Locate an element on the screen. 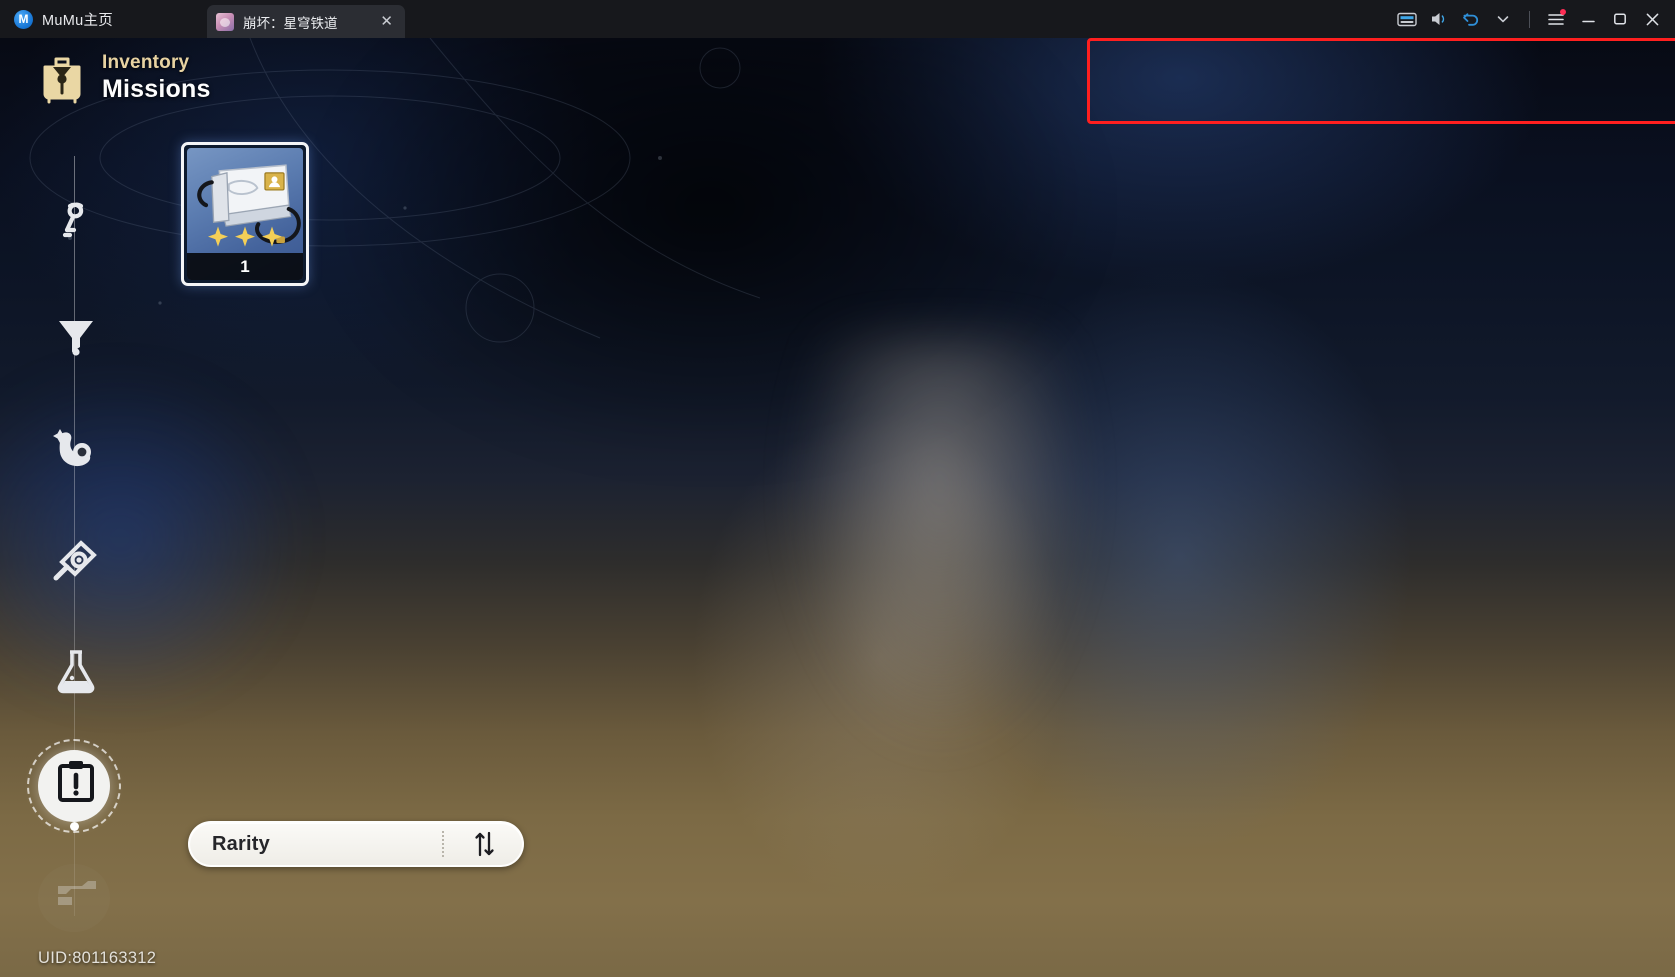 Image resolution: width=1675 pixels, height=977 pixels. box-icon is located at coordinates (77, 893).